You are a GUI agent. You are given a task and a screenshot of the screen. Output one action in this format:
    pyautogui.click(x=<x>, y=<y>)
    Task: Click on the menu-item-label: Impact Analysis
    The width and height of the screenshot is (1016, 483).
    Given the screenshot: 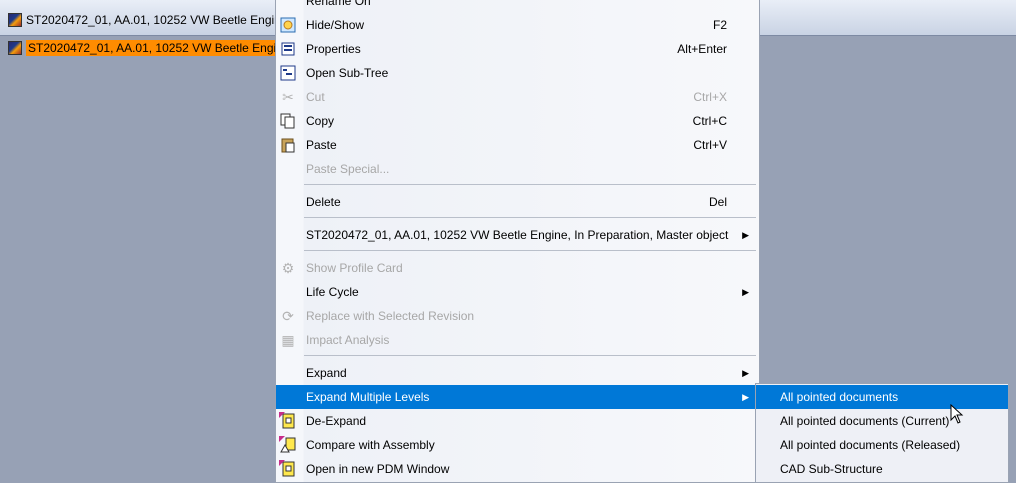 What is the action you would take?
    pyautogui.click(x=348, y=340)
    